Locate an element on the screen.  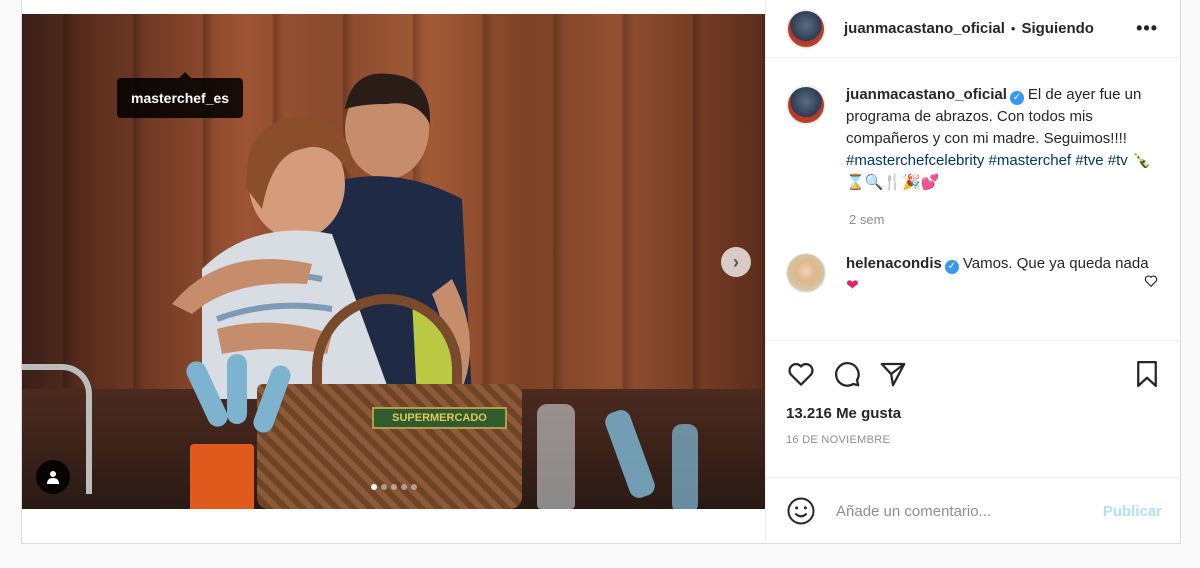
post-date: 16 DE NOVIEMBRE is located at coordinates (838, 440).